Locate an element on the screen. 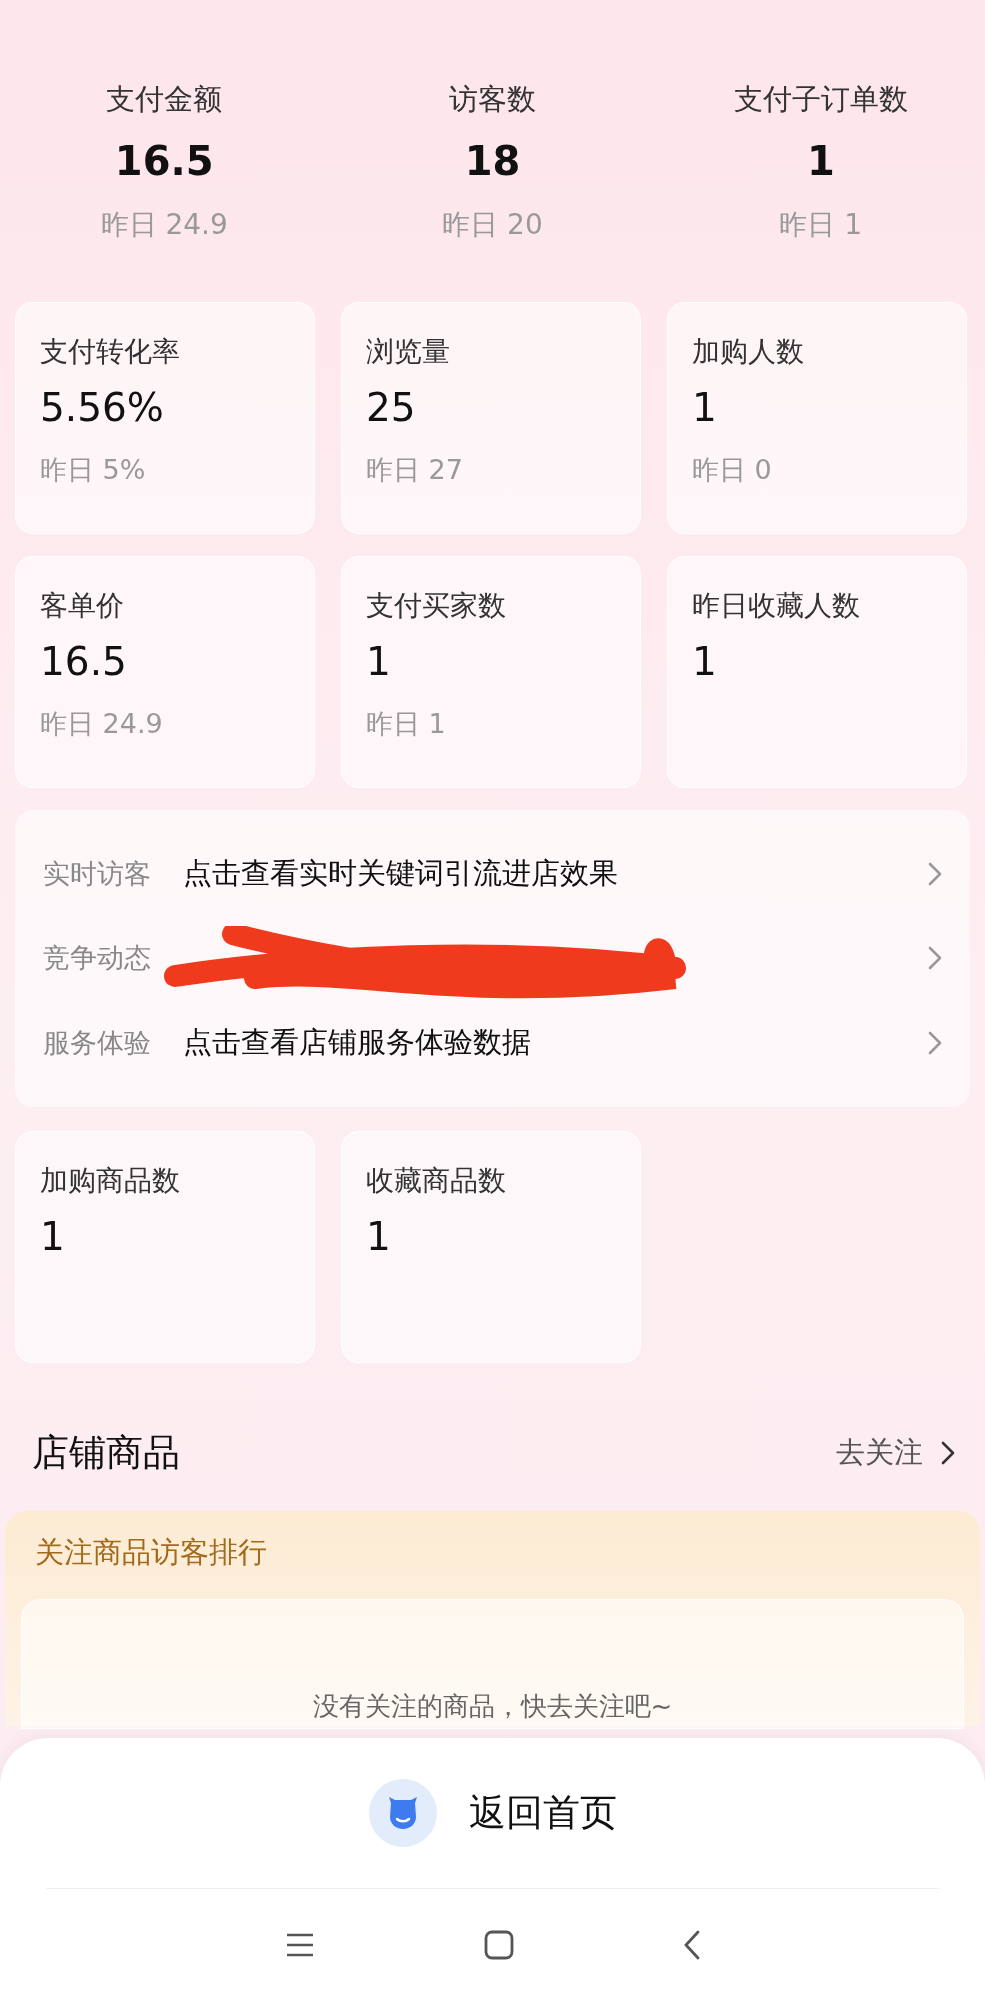 This screenshot has height=2000, width=985. metric-label: 加购人数 is located at coordinates (748, 352).